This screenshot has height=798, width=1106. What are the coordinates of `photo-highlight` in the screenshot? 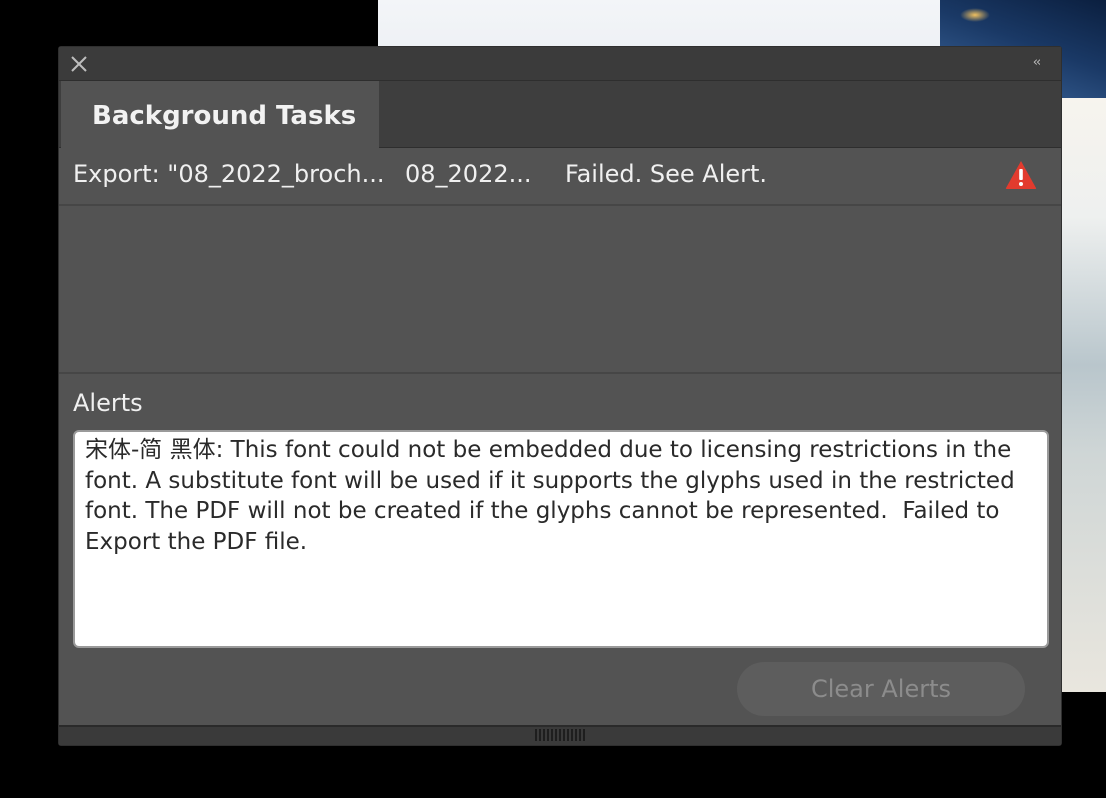 It's located at (975, 15).